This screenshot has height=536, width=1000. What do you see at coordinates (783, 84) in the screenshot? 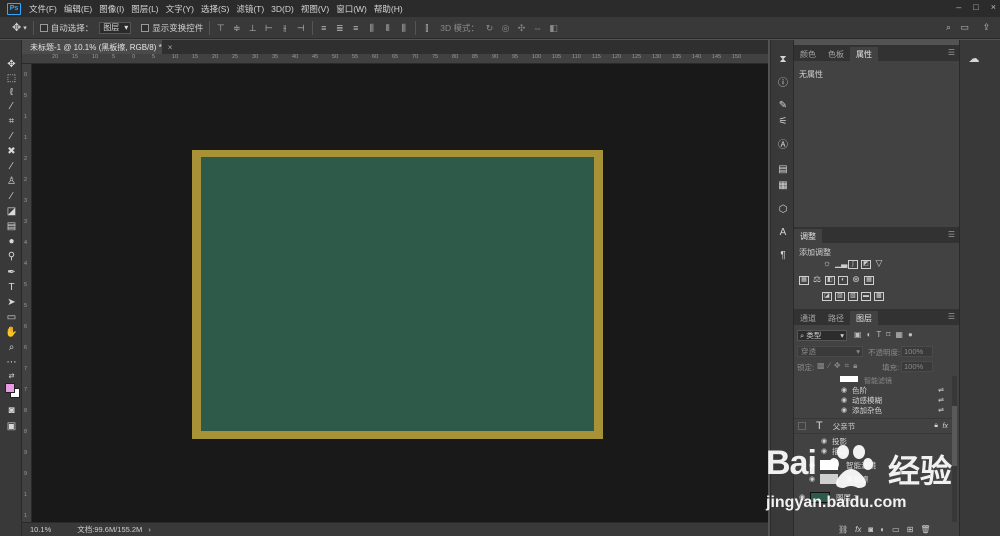
I see `info-panel-icon: ⓘ` at bounding box center [783, 84].